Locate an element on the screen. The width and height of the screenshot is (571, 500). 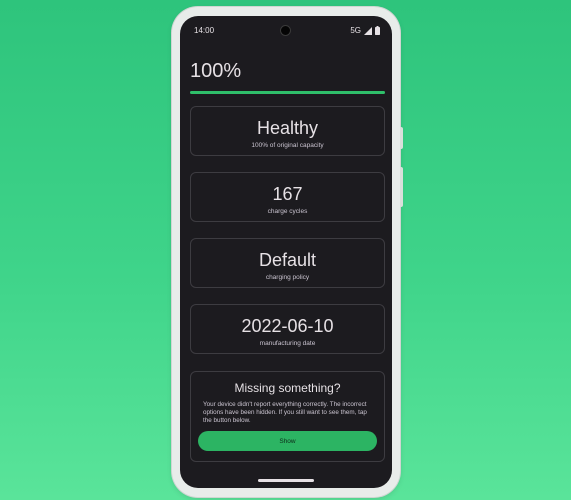
front-camera is located at coordinates (285, 30).